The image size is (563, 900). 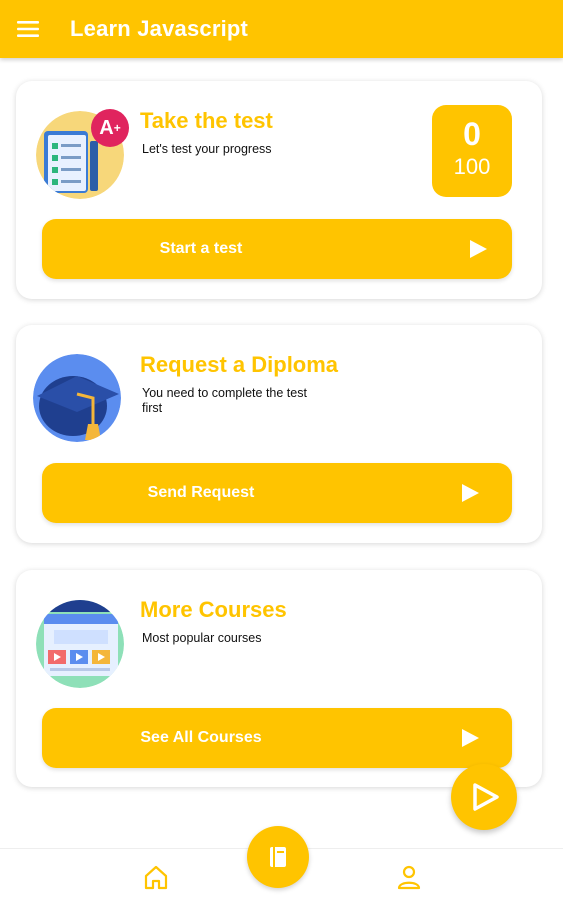 I want to click on hamburger-menu-icon, so click(x=28, y=29).